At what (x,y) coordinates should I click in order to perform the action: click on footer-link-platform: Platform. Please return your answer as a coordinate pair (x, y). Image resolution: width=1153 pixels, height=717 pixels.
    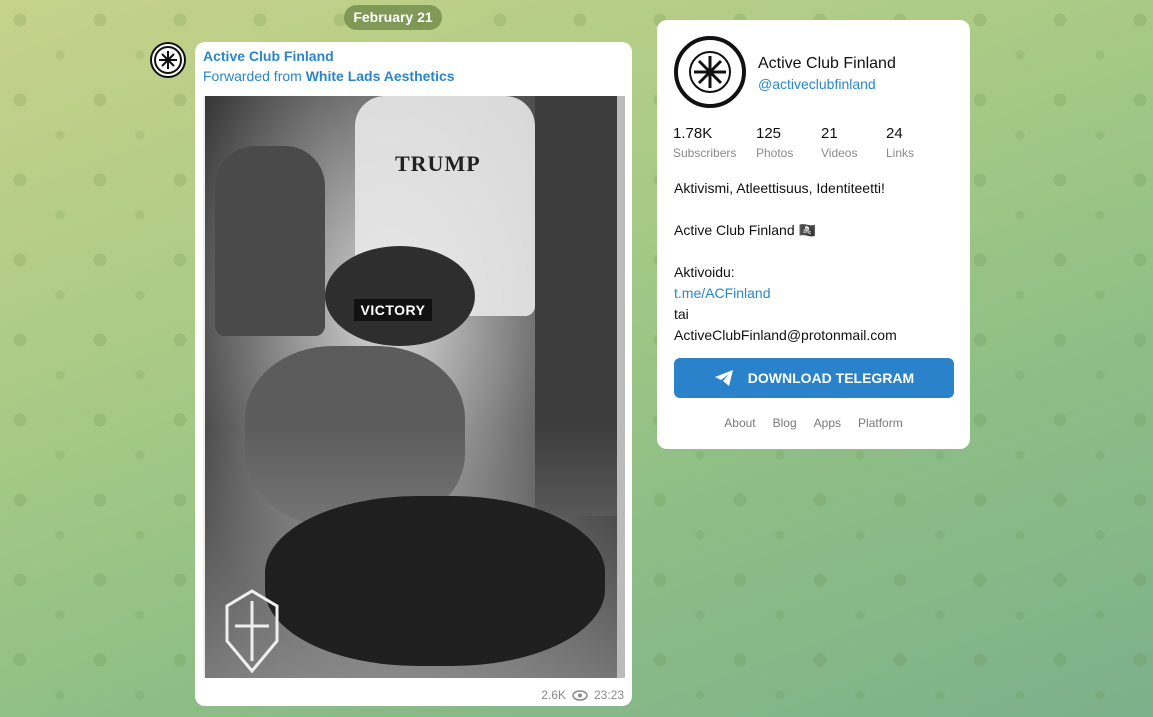
    Looking at the image, I should click on (880, 423).